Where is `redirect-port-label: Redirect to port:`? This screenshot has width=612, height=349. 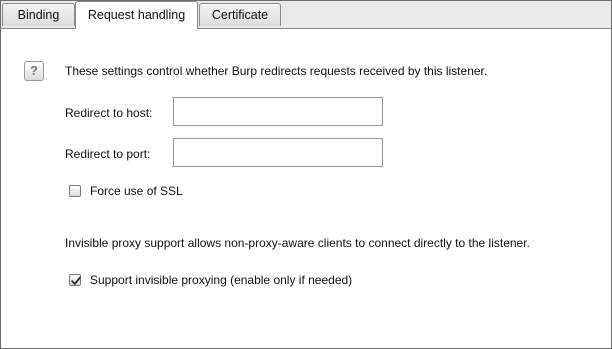 redirect-port-label: Redirect to port: is located at coordinates (108, 154).